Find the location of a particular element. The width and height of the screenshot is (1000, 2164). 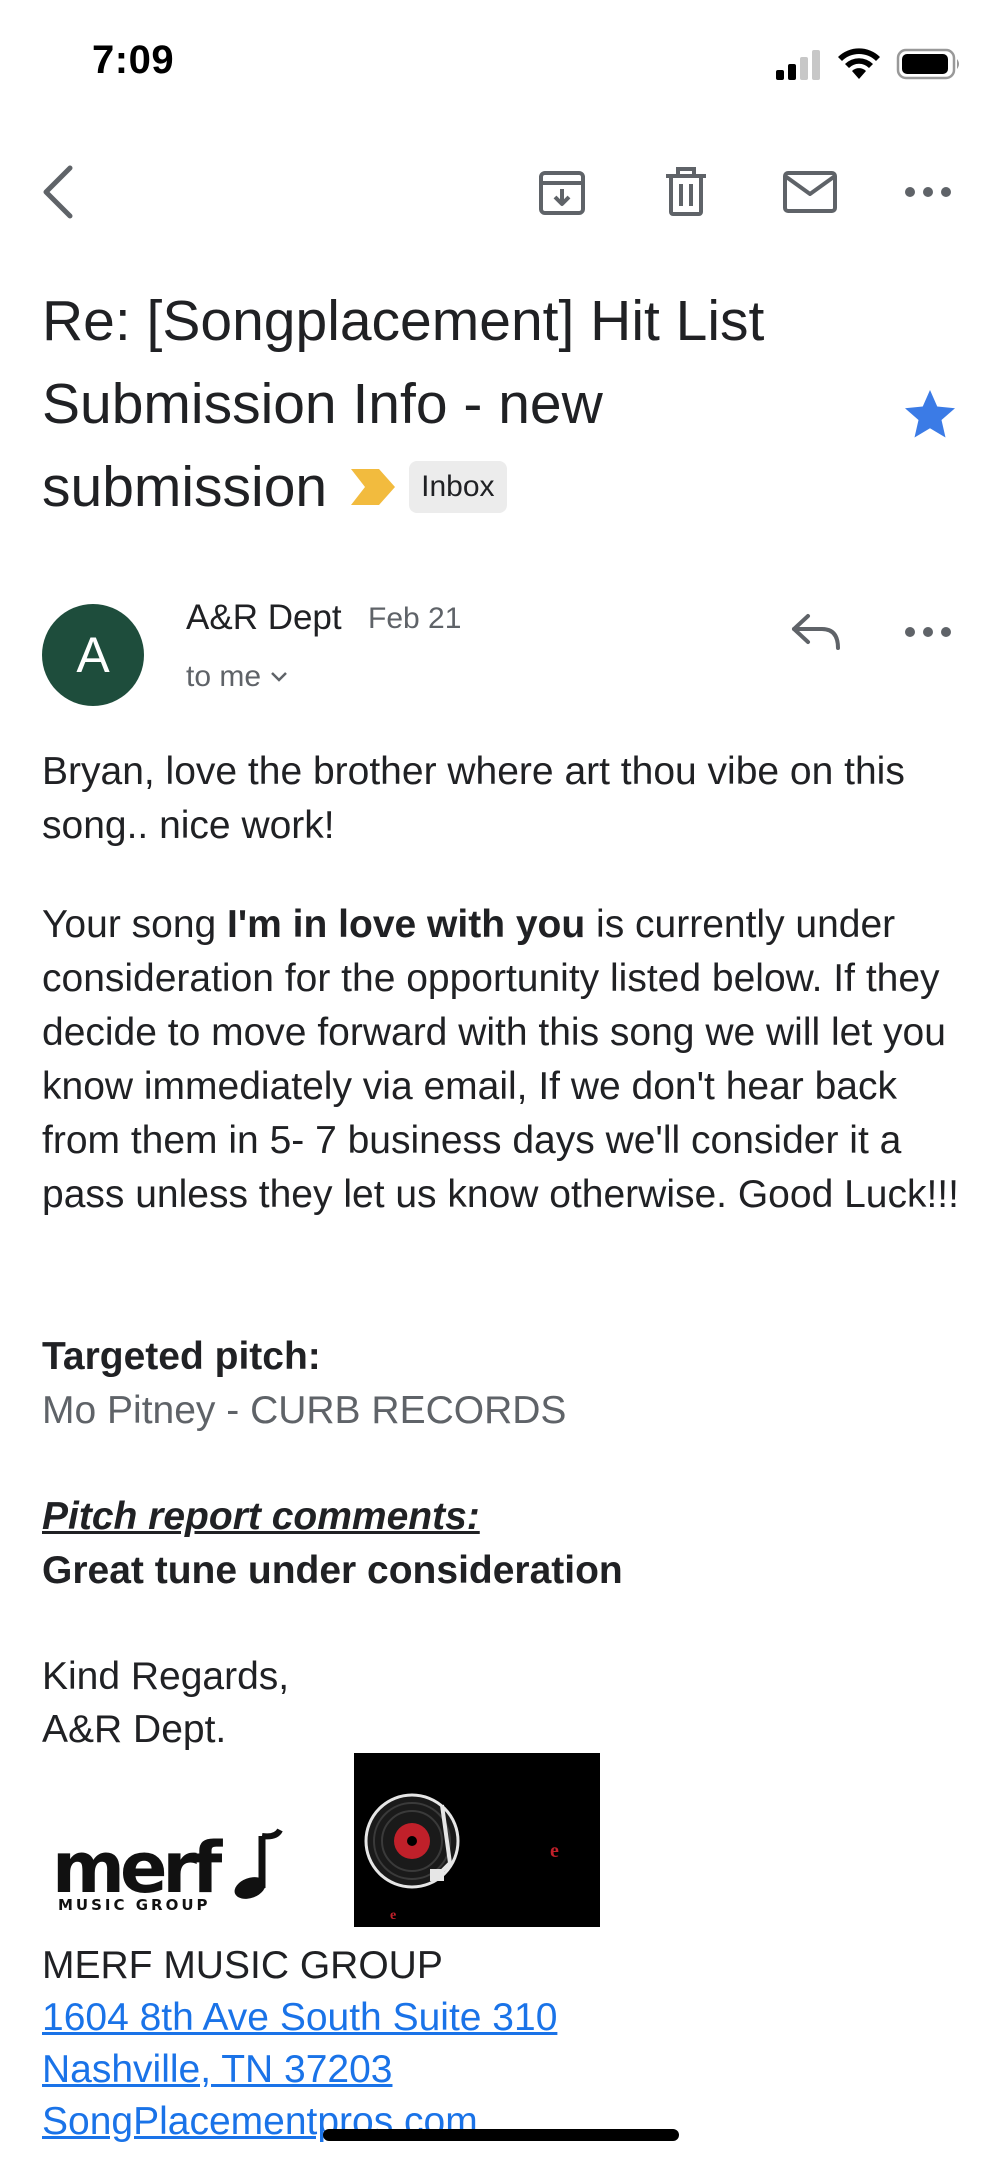

importance-marker-icon is located at coordinates (373, 487).